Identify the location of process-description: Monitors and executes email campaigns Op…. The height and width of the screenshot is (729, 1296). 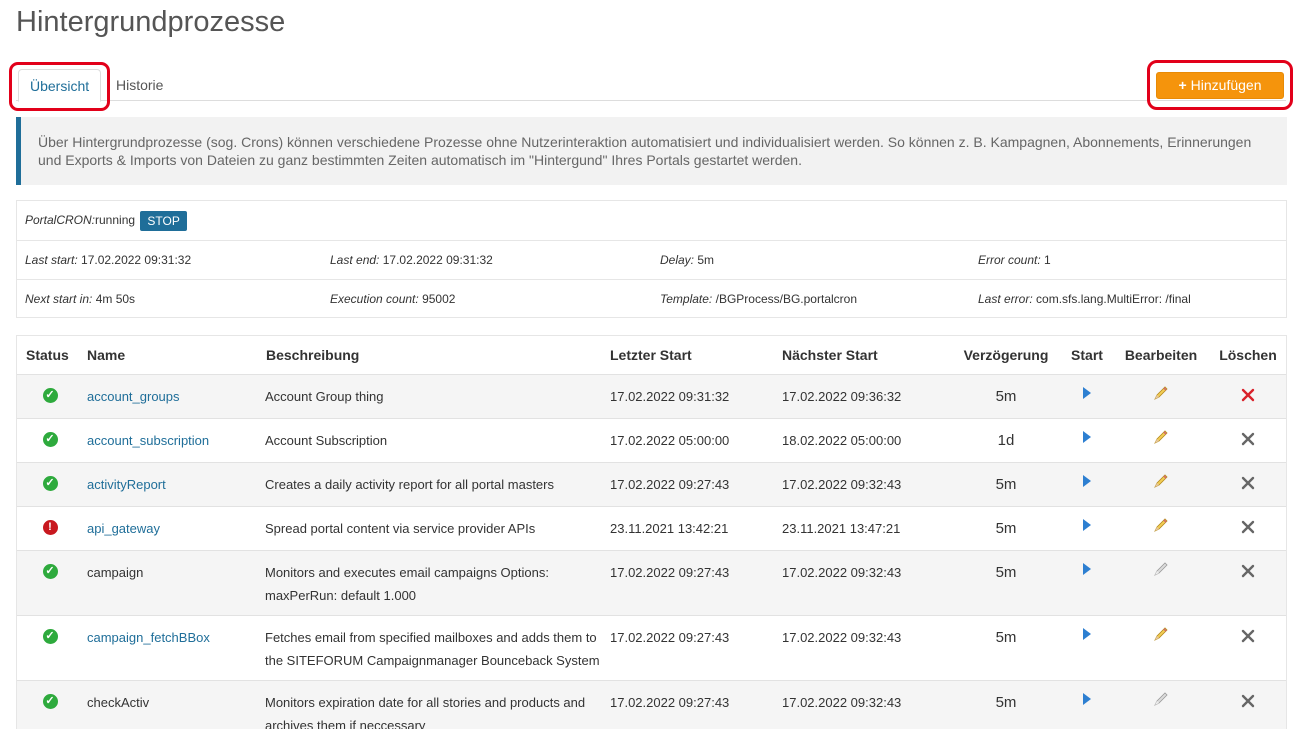
(407, 583).